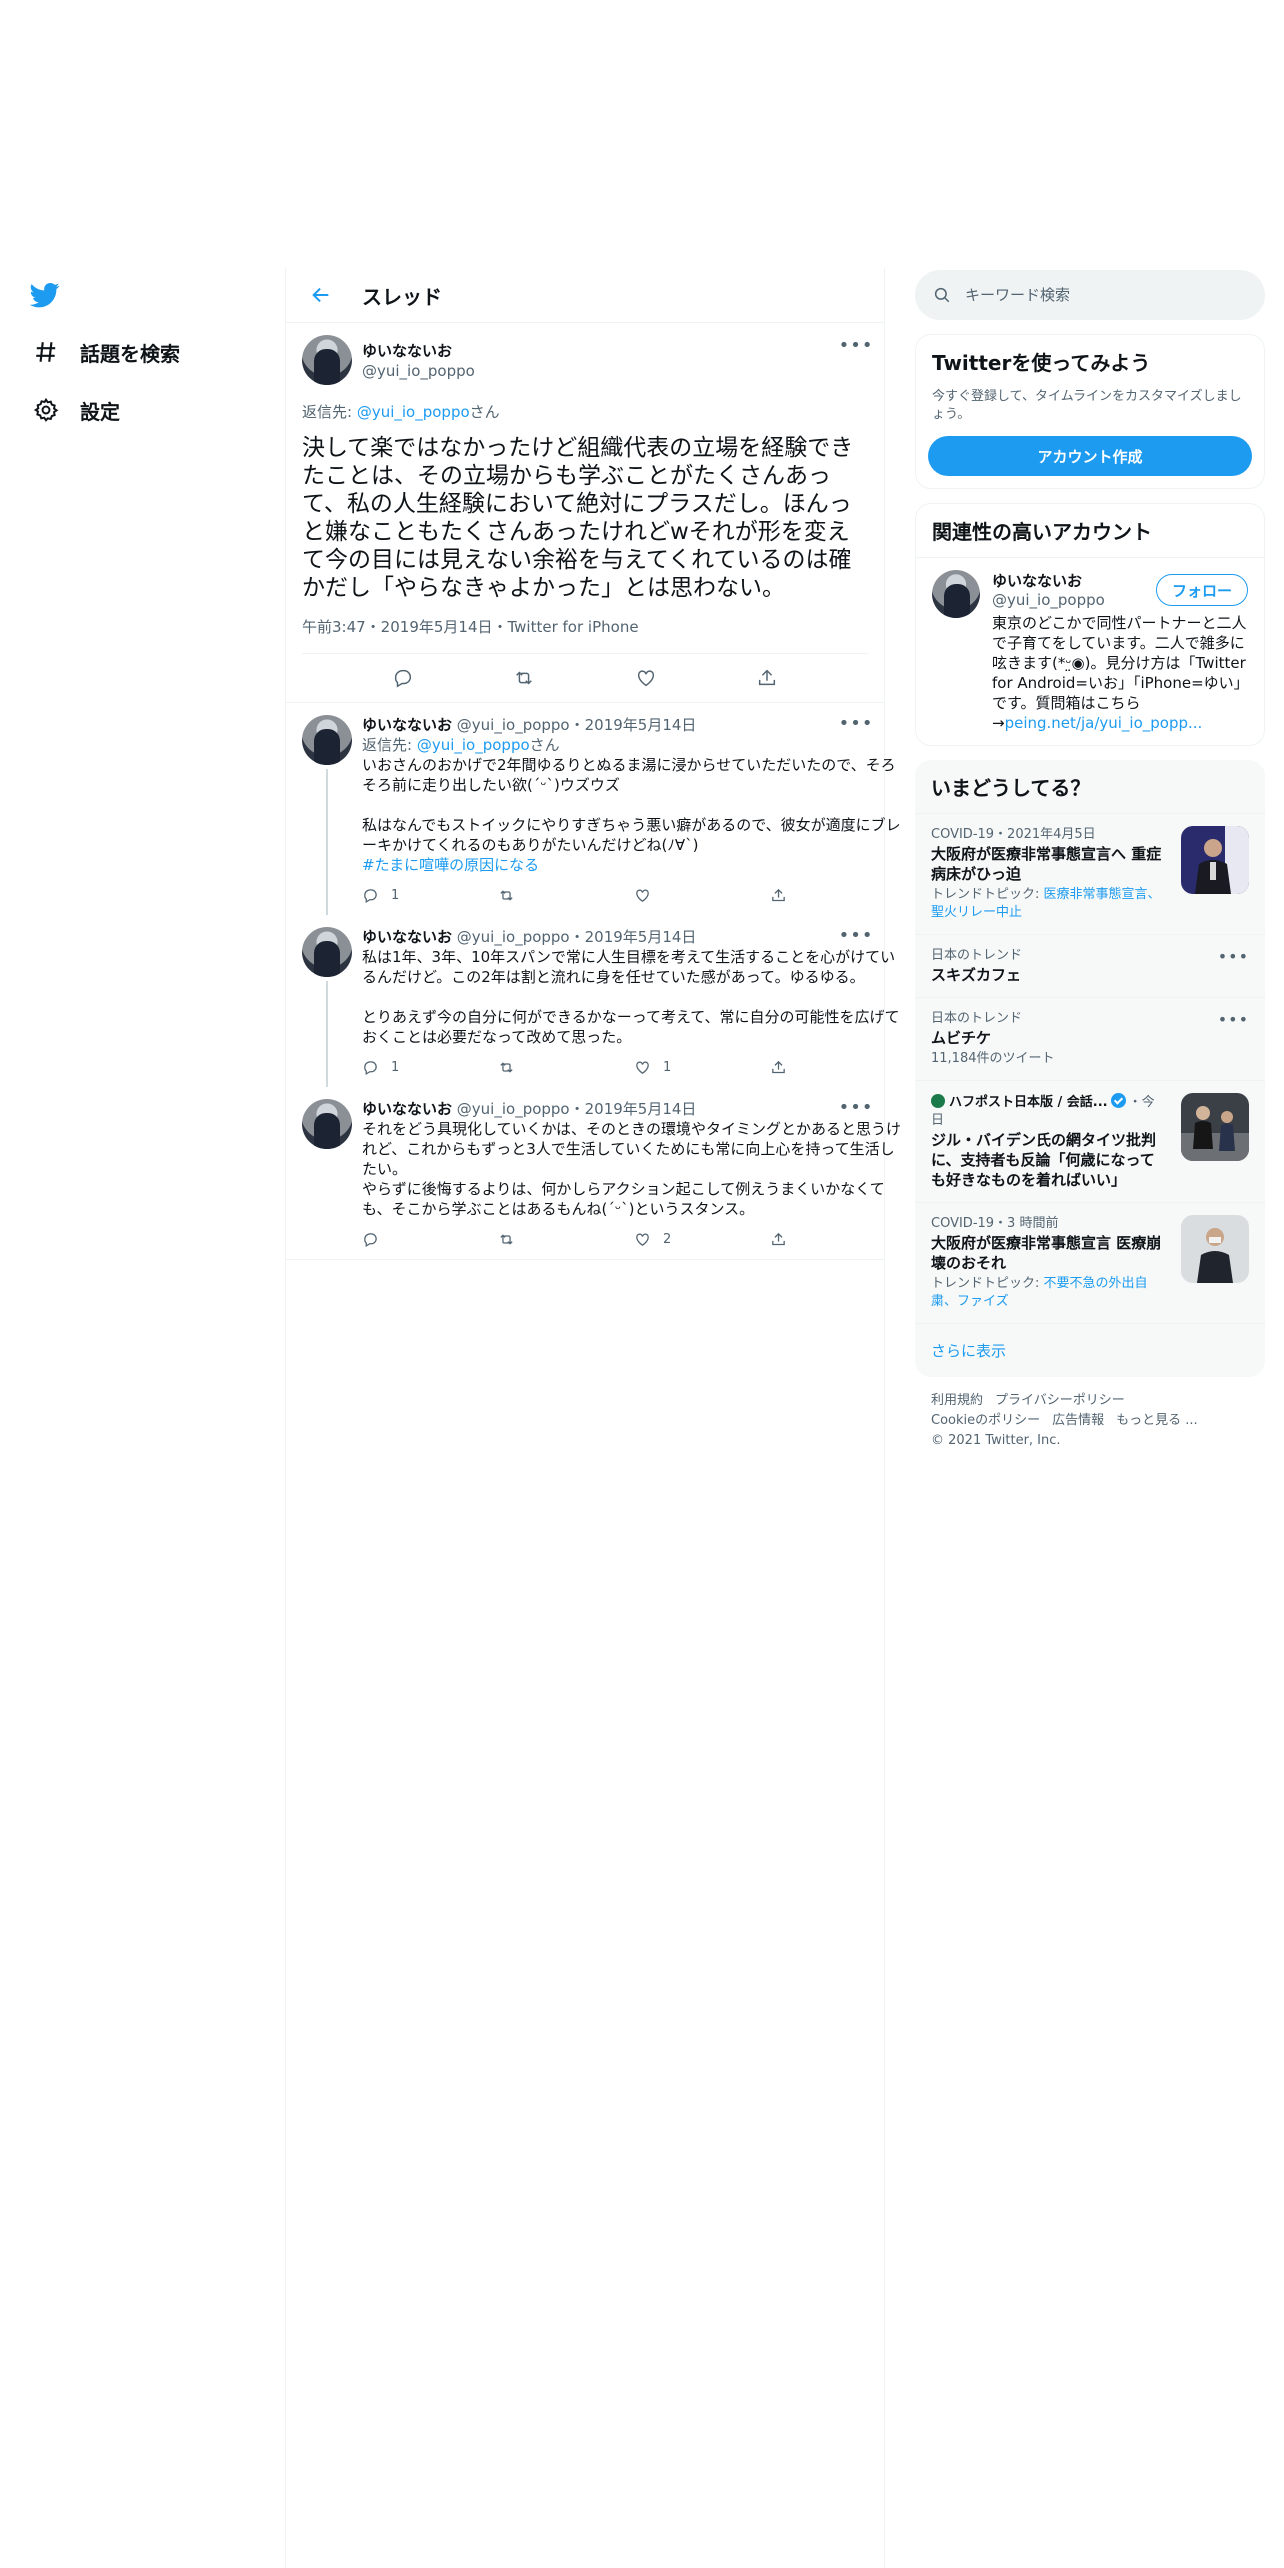 The image size is (1284, 2568). What do you see at coordinates (100, 411) in the screenshot?
I see `nav-settings-label: 設定` at bounding box center [100, 411].